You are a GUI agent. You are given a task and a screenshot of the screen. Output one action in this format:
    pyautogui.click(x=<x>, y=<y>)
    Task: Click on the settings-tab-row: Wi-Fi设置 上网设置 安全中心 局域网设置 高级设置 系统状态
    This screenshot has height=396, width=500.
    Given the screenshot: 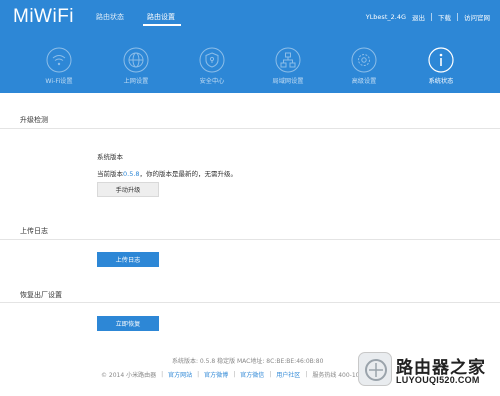 What is the action you would take?
    pyautogui.click(x=250, y=70)
    